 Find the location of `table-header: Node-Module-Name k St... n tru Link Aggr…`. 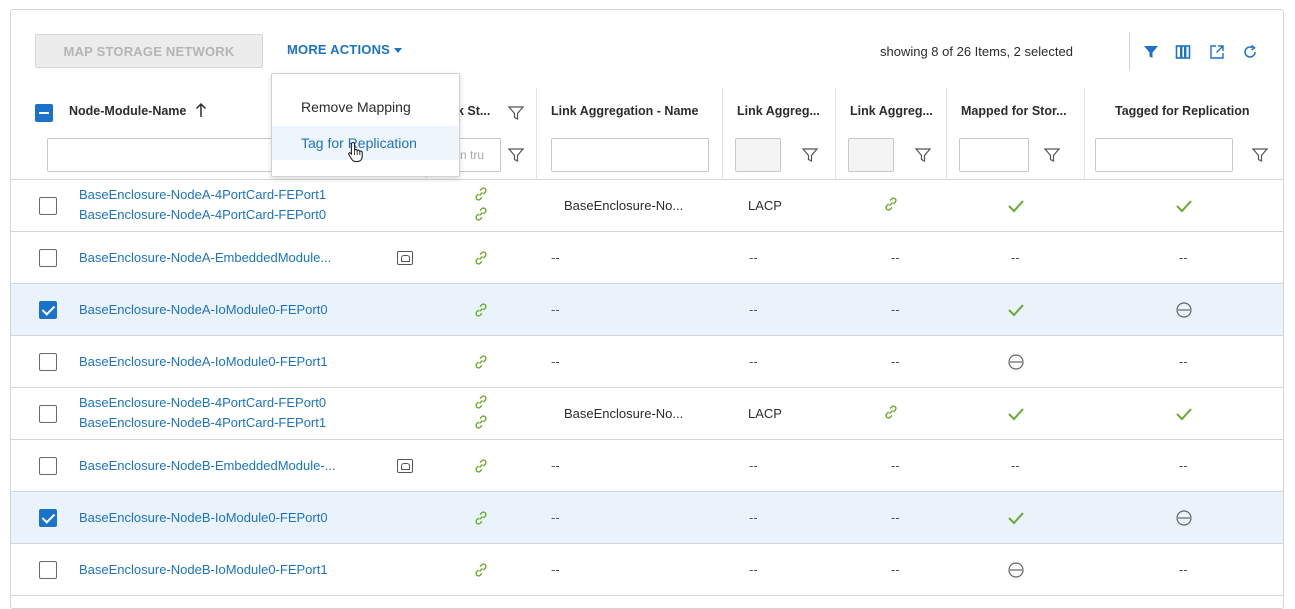

table-header: Node-Module-Name k St... n tru Link Aggr… is located at coordinates (647, 134).